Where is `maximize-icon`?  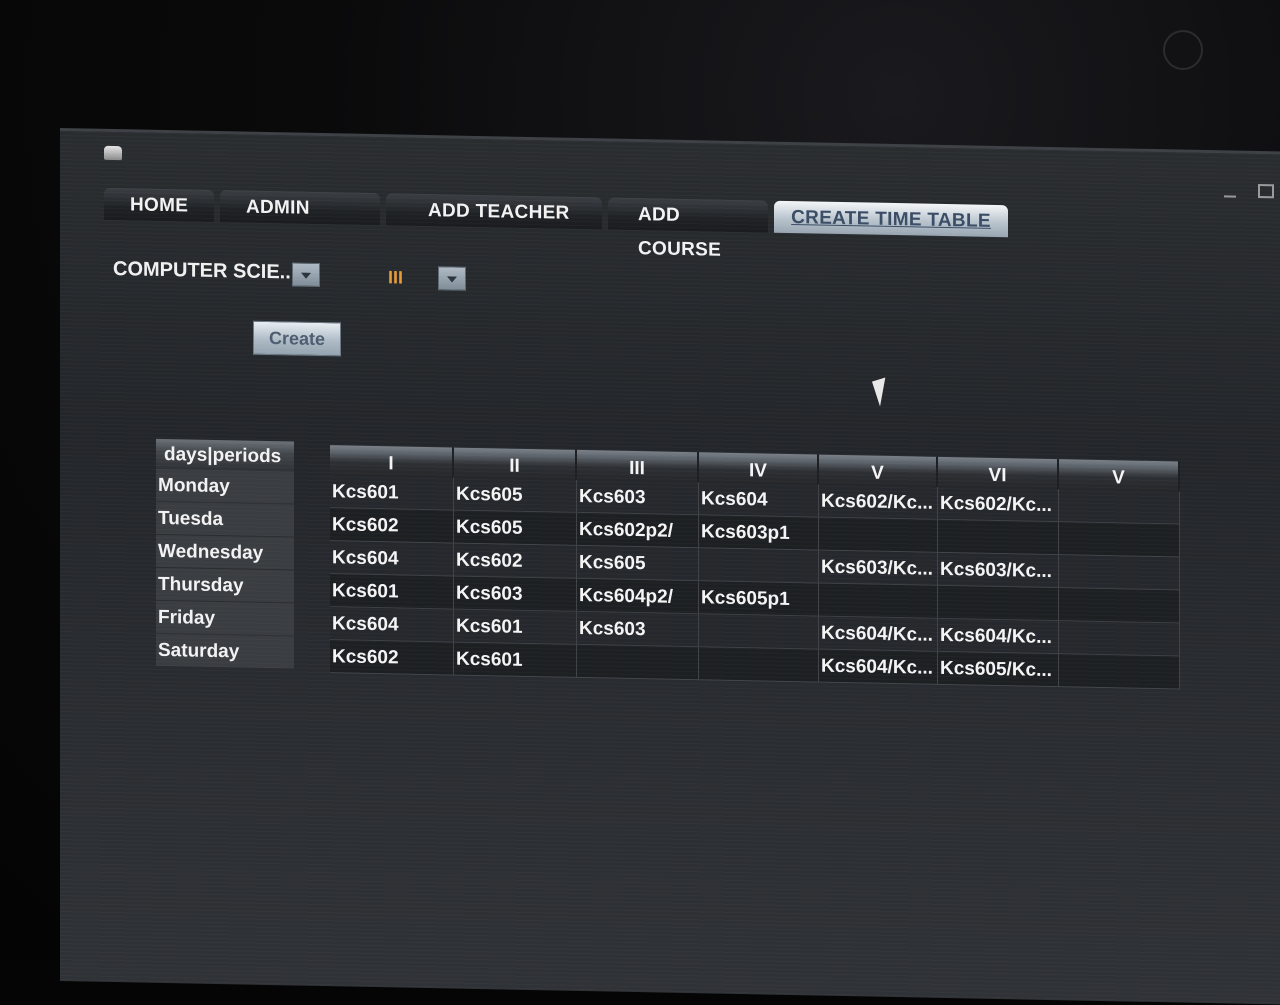 maximize-icon is located at coordinates (1266, 191).